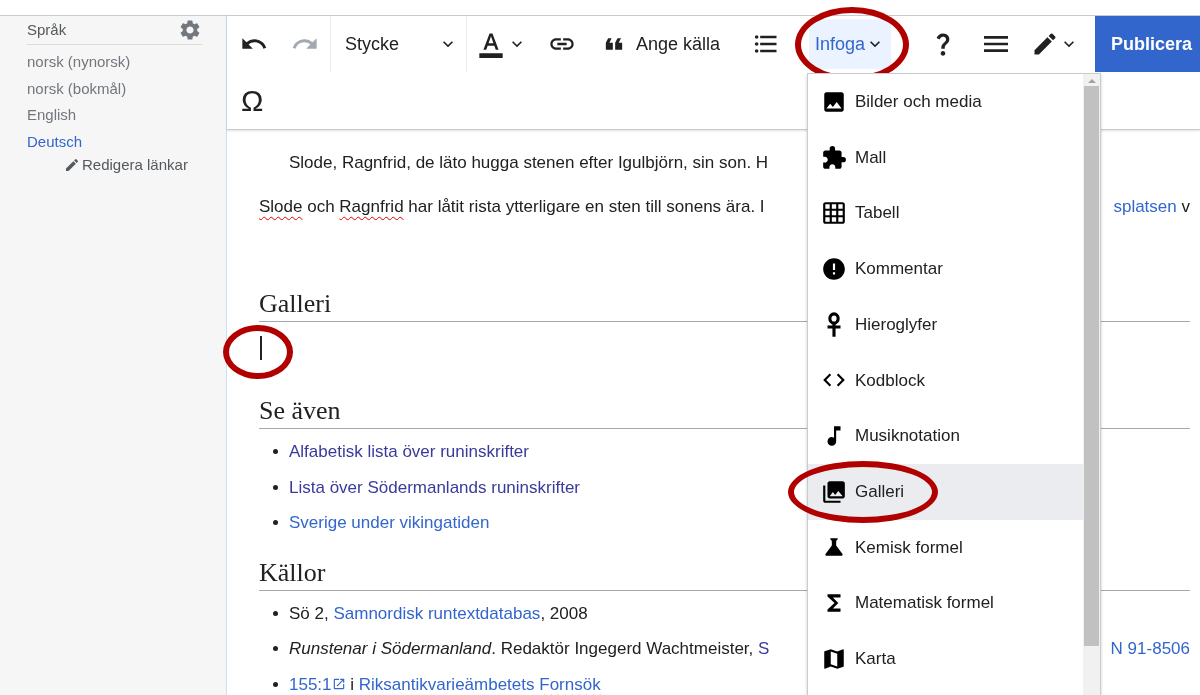 This screenshot has height=695, width=1200. What do you see at coordinates (1147, 44) in the screenshot?
I see `publish-button: Publicera` at bounding box center [1147, 44].